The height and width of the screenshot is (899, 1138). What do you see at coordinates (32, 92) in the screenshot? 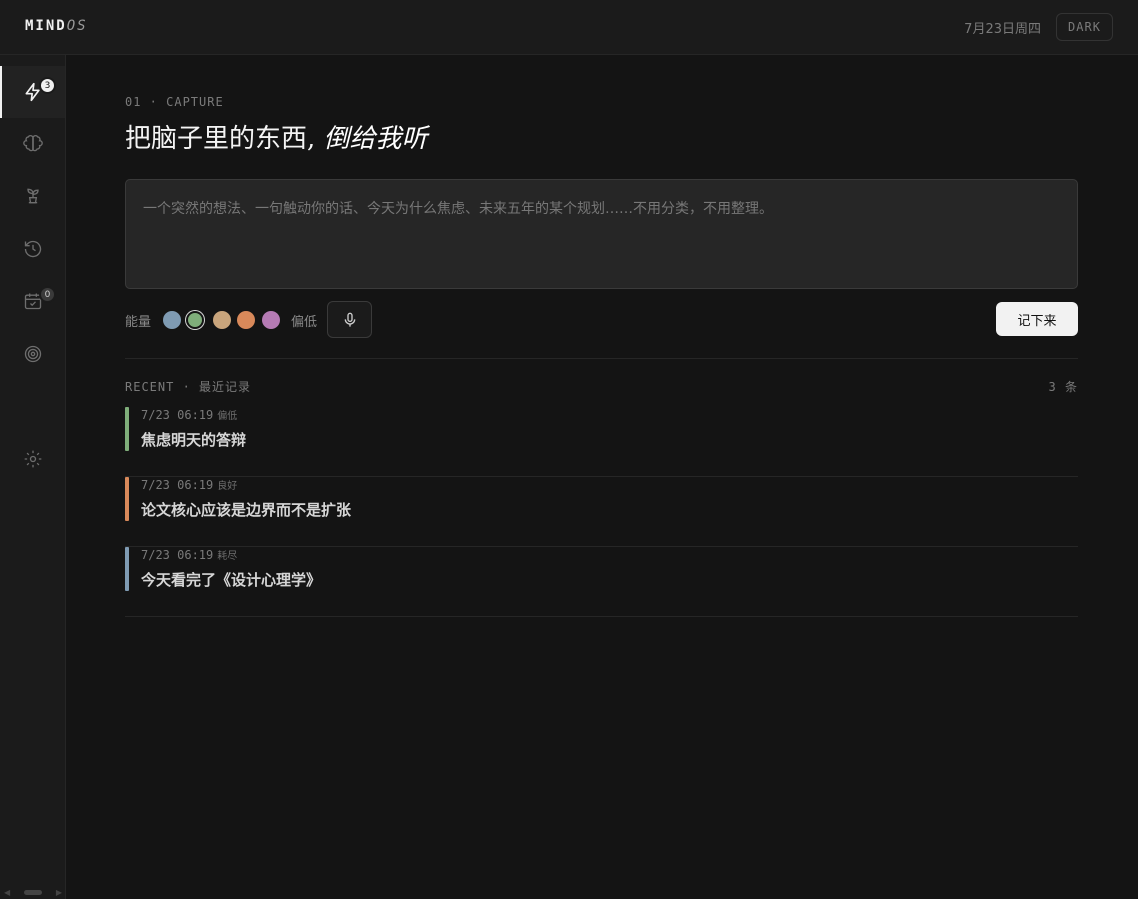
I see `sidebar-item-capture: 3` at bounding box center [32, 92].